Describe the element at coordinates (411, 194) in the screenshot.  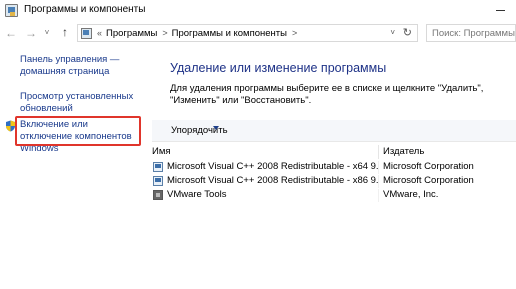
I see `program-publisher: VMware, Inc.` at that location.